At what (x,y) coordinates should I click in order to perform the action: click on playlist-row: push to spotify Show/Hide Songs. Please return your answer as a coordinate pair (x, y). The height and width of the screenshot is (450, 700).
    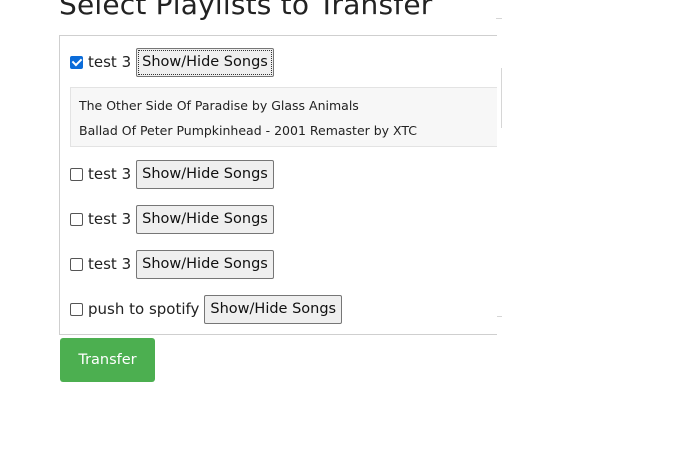
    Looking at the image, I should click on (206, 309).